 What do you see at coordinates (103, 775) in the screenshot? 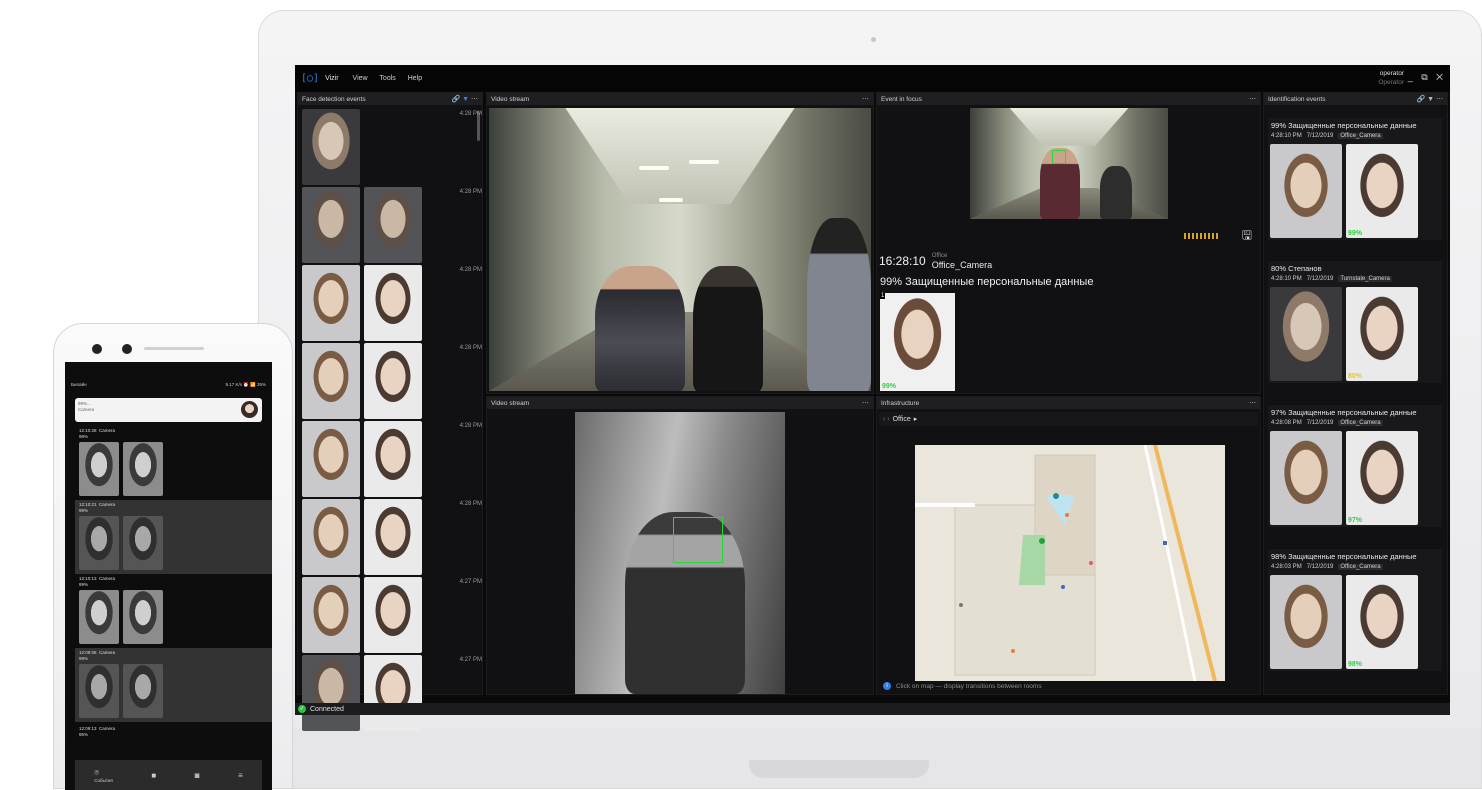
I see `nav-events: ⌾ События` at bounding box center [103, 775].